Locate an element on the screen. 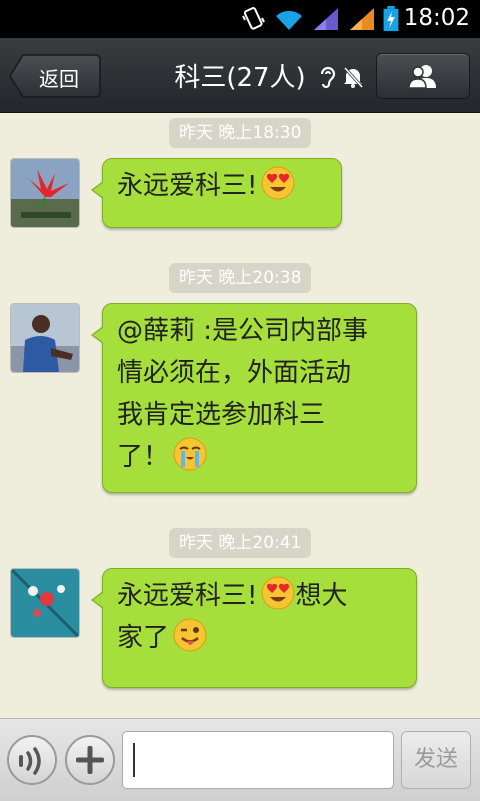 The height and width of the screenshot is (801, 480). voice-toggle-button is located at coordinates (32, 760).